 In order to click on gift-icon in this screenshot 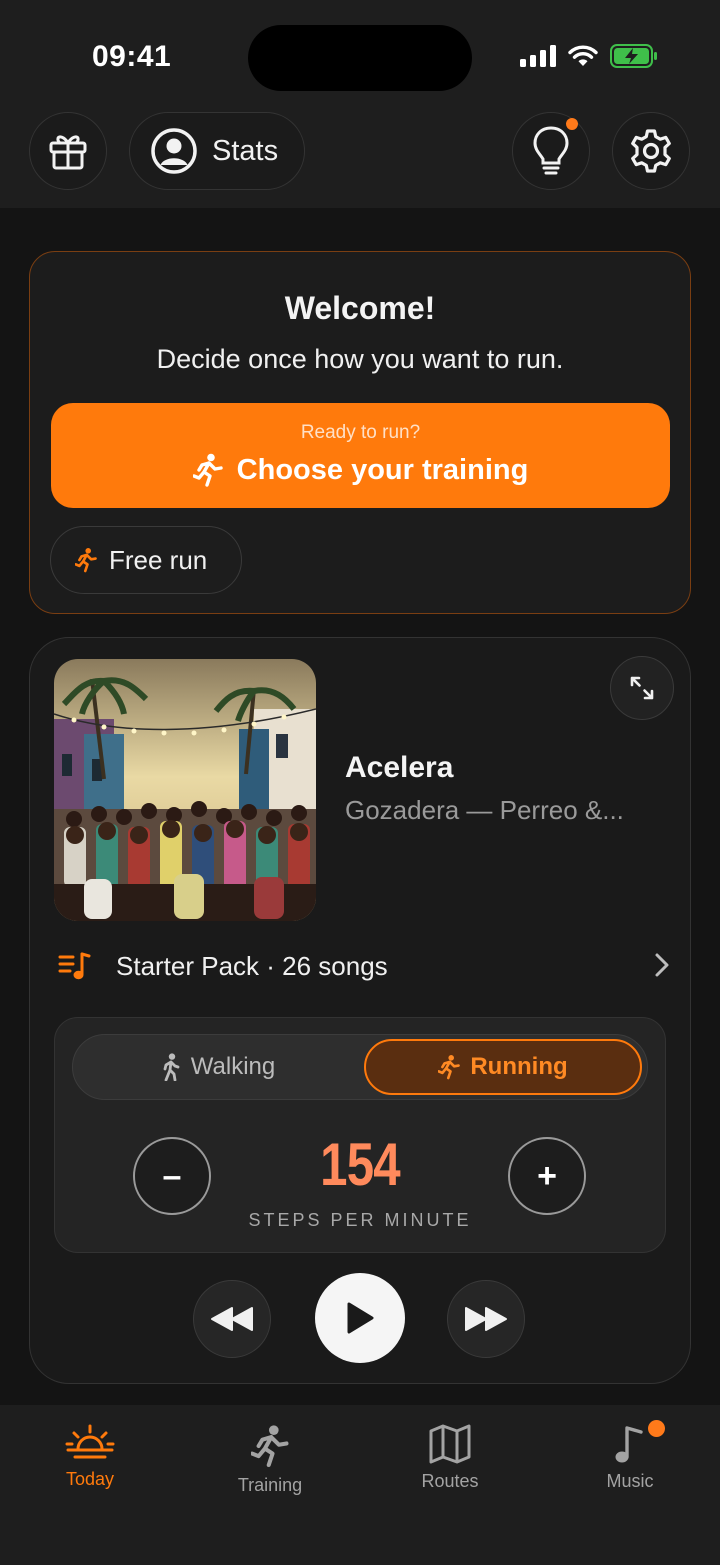, I will do `click(68, 152)`.